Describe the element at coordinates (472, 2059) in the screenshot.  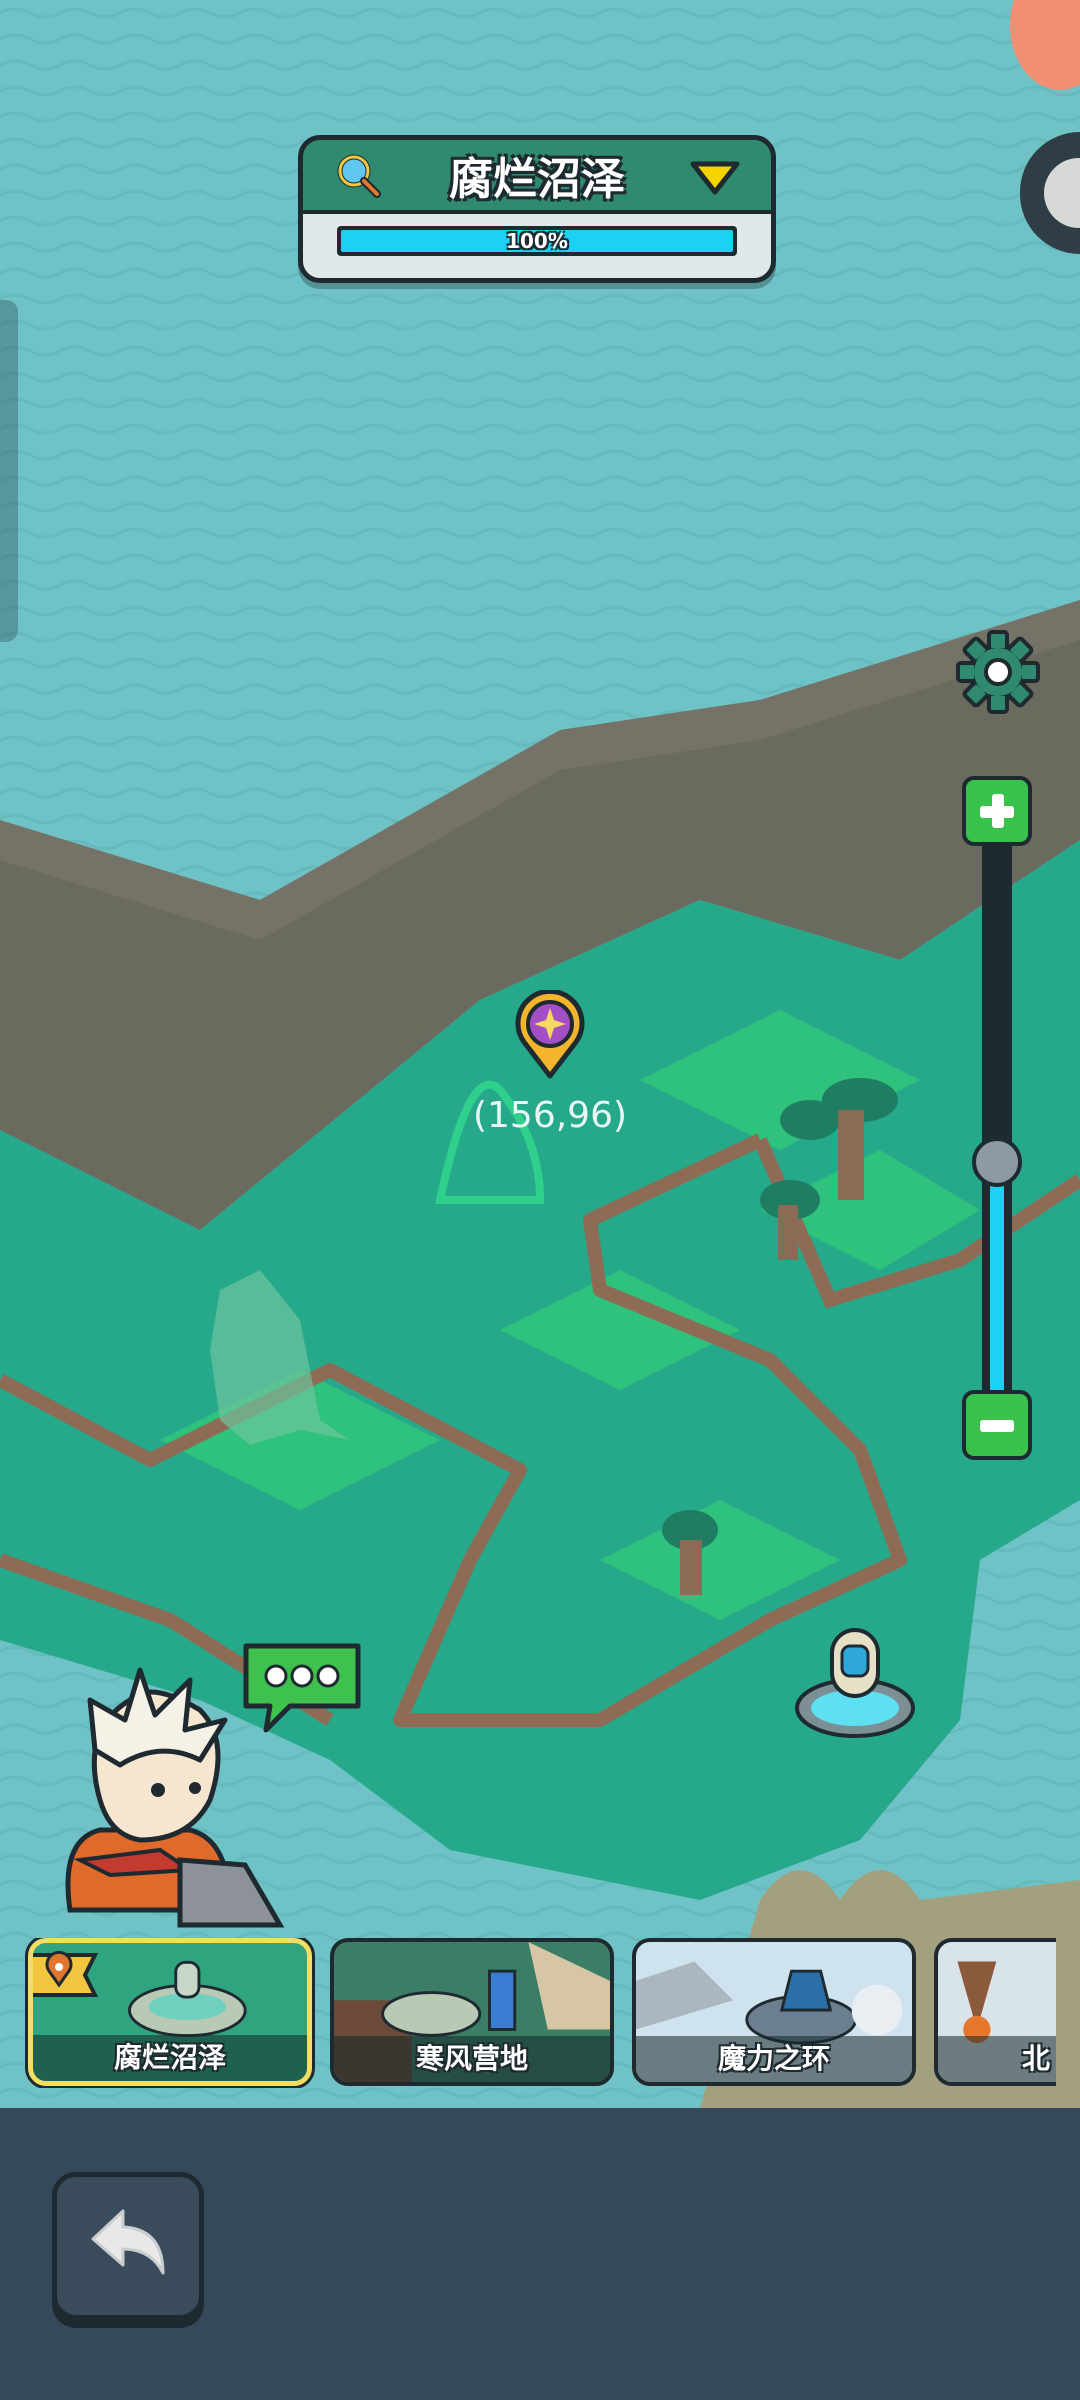
I see `card-label: 寒风营地` at that location.